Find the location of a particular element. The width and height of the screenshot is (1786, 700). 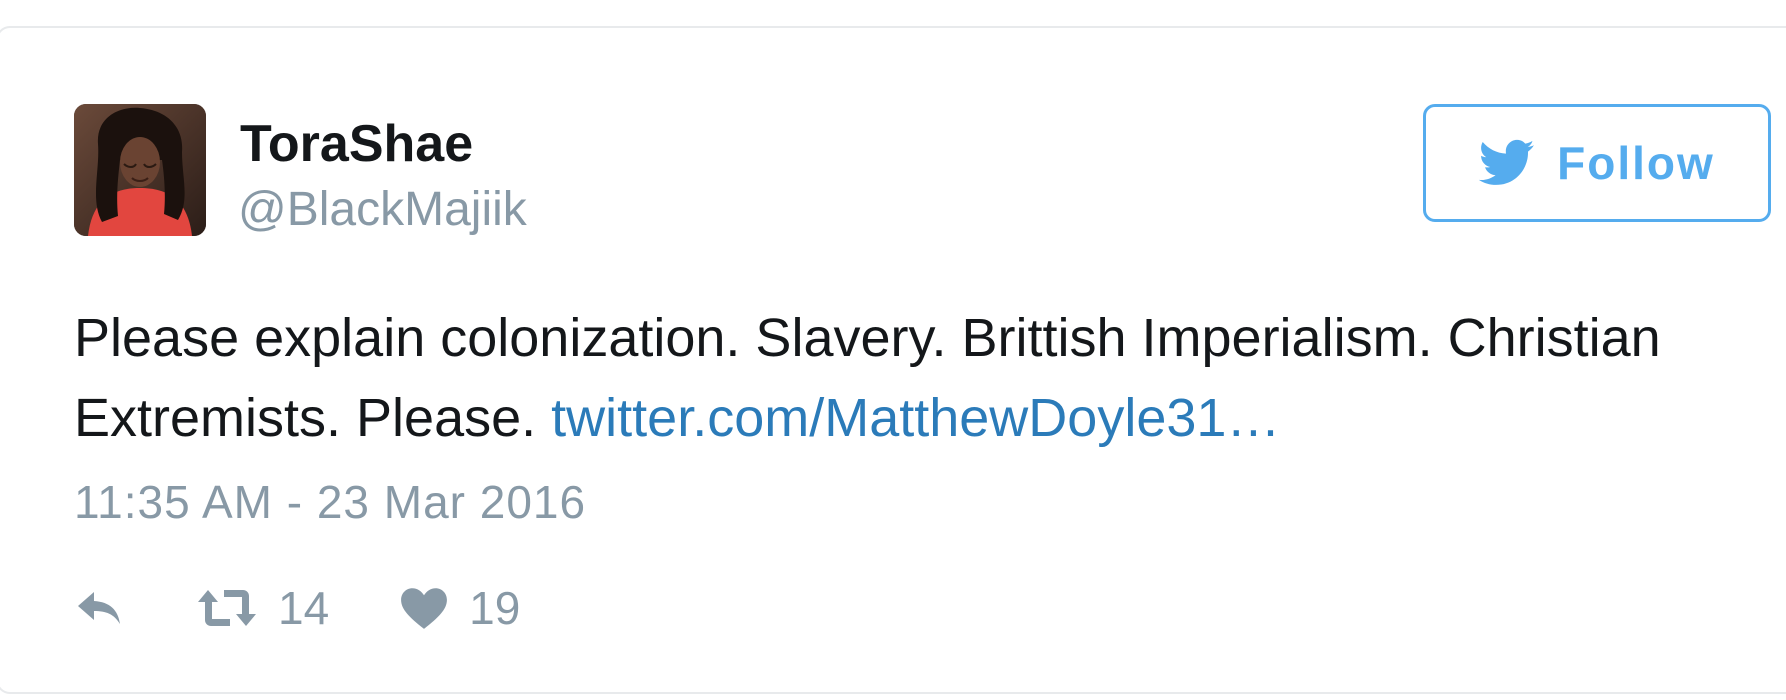

retweet-button: 14 is located at coordinates (262, 608).